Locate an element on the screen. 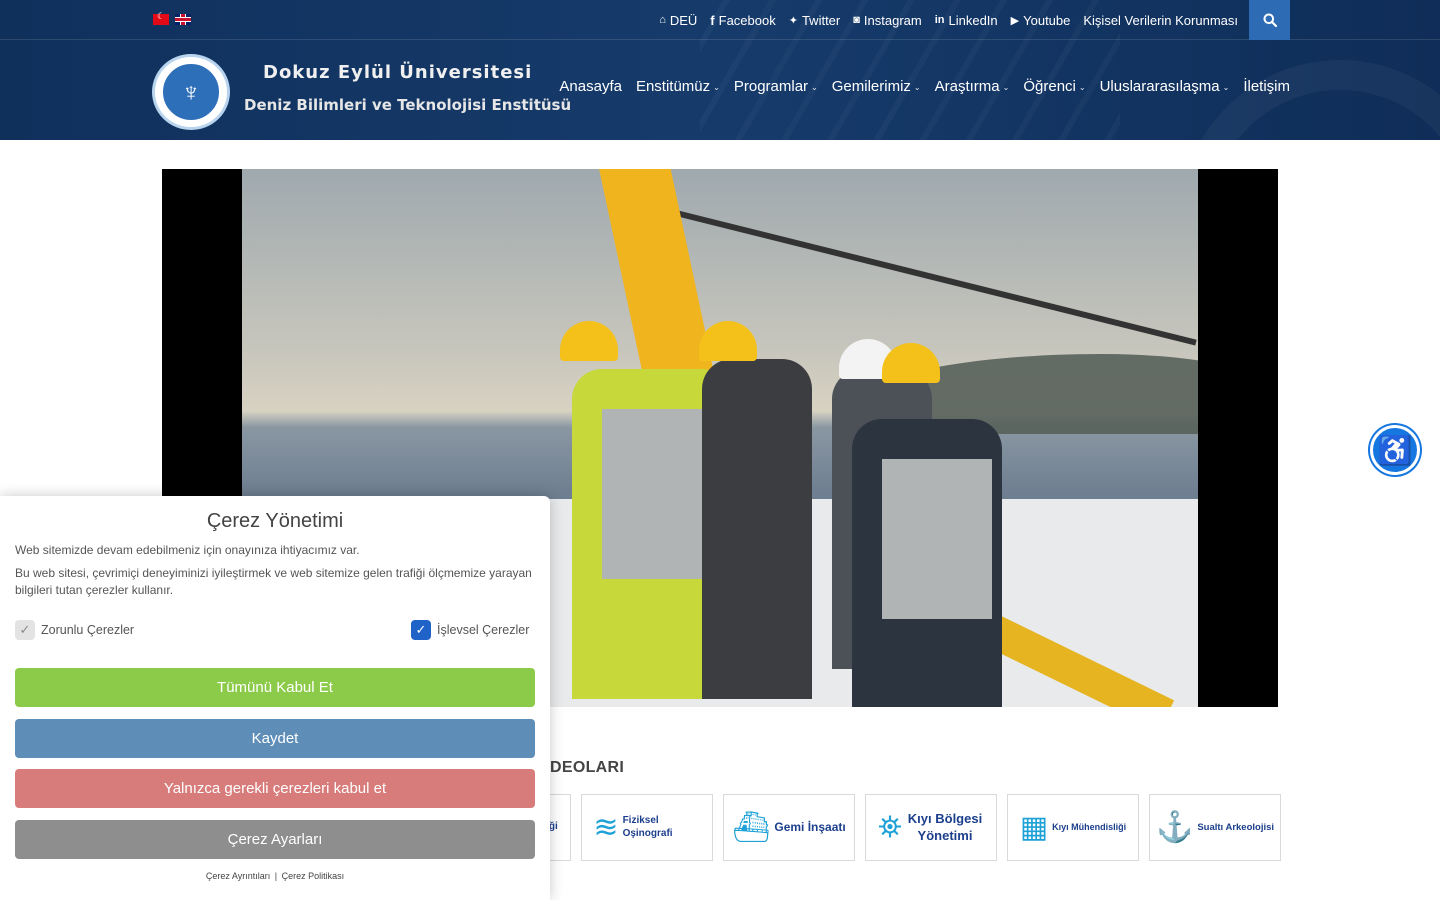 Image resolution: width=1440 pixels, height=900 pixels. instagram-link-label: Instagram is located at coordinates (892, 20).